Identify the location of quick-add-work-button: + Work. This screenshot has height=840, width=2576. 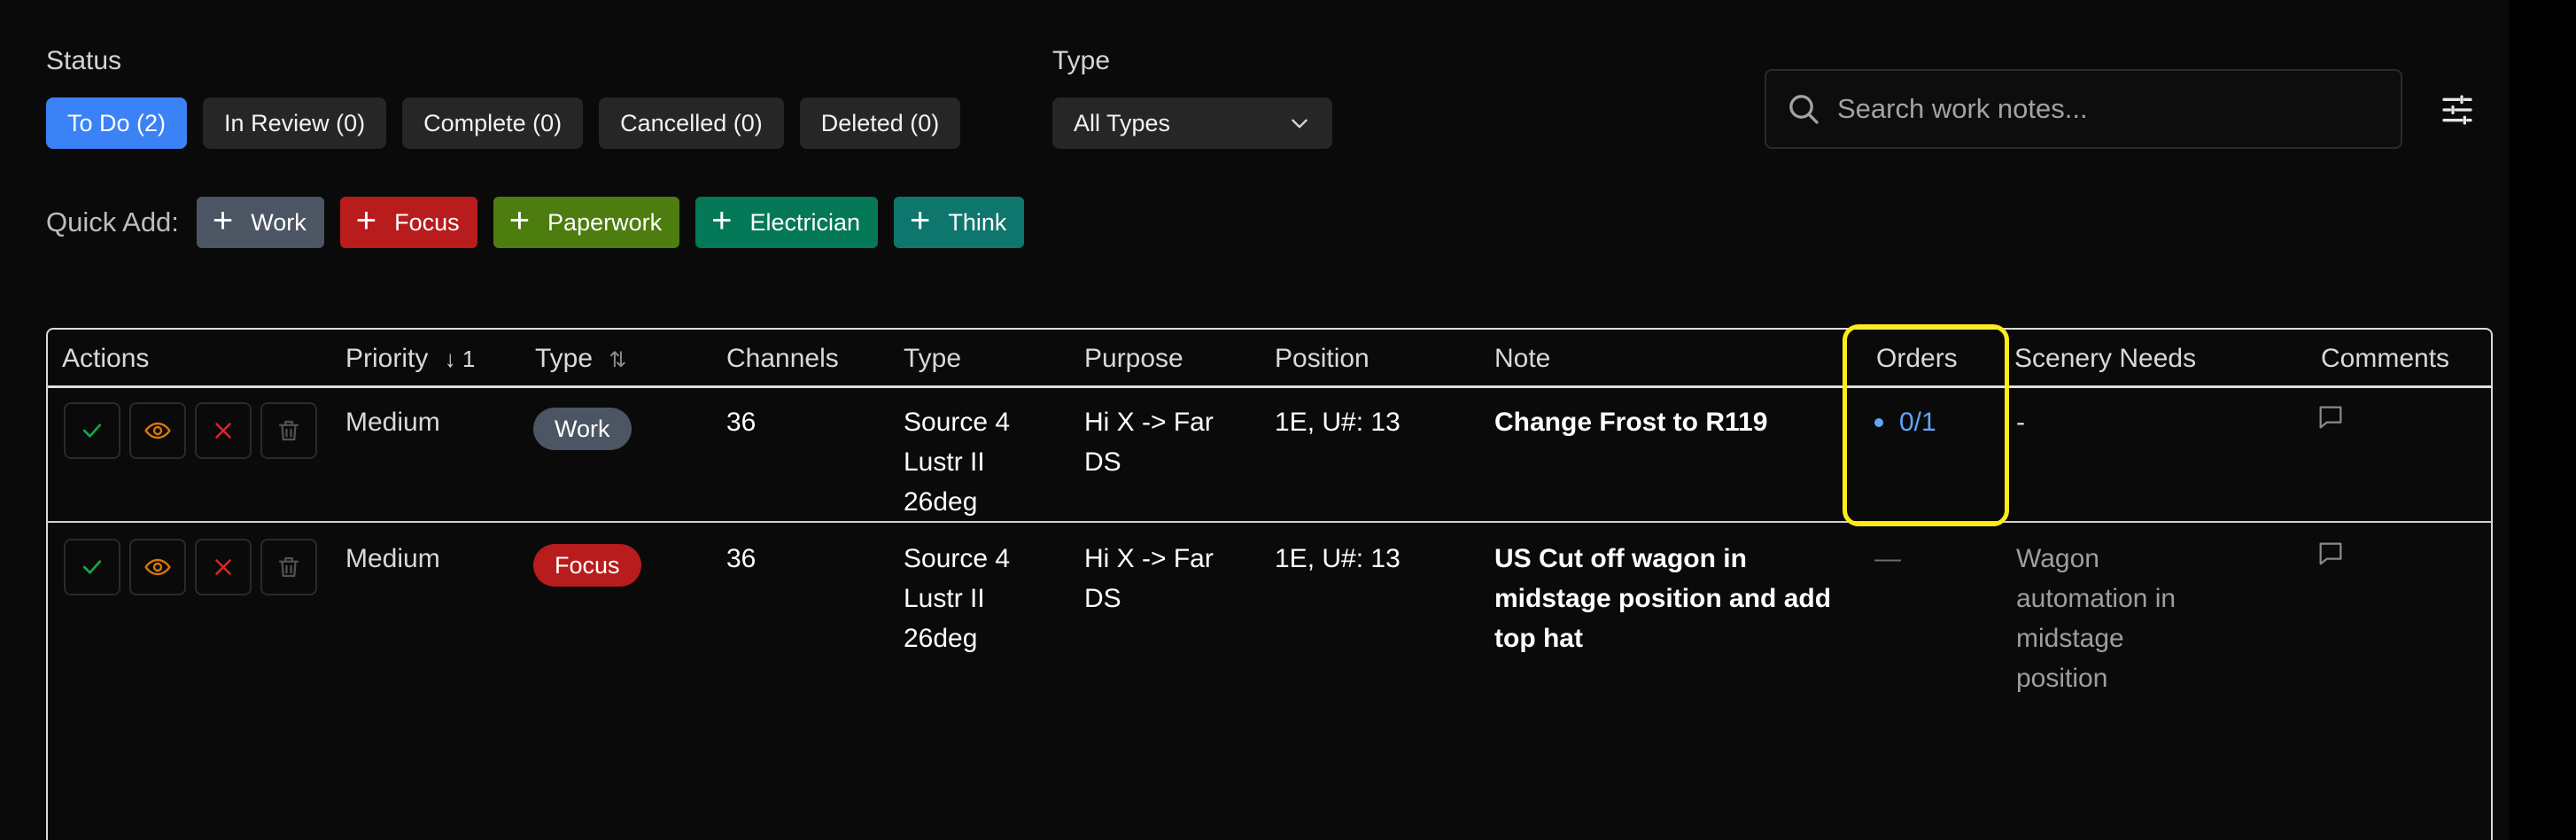
(260, 222).